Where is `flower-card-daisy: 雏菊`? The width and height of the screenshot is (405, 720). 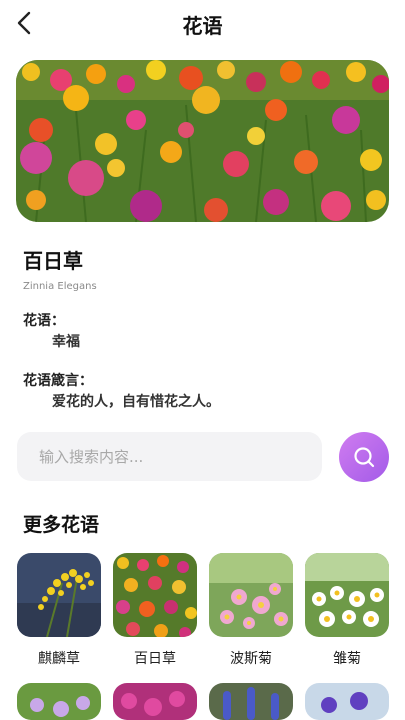
flower-card-daisy: 雏菊 is located at coordinates (347, 610).